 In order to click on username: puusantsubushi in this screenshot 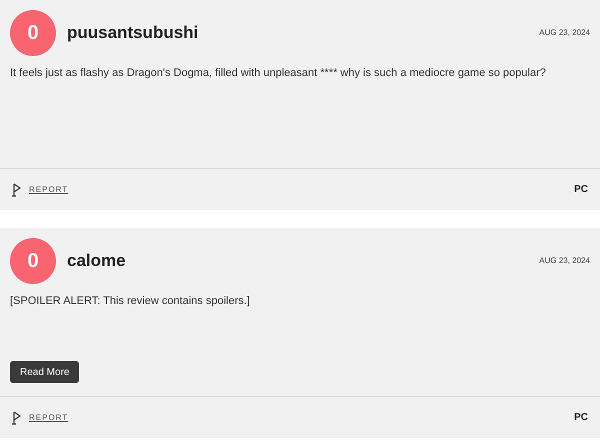, I will do `click(132, 33)`.